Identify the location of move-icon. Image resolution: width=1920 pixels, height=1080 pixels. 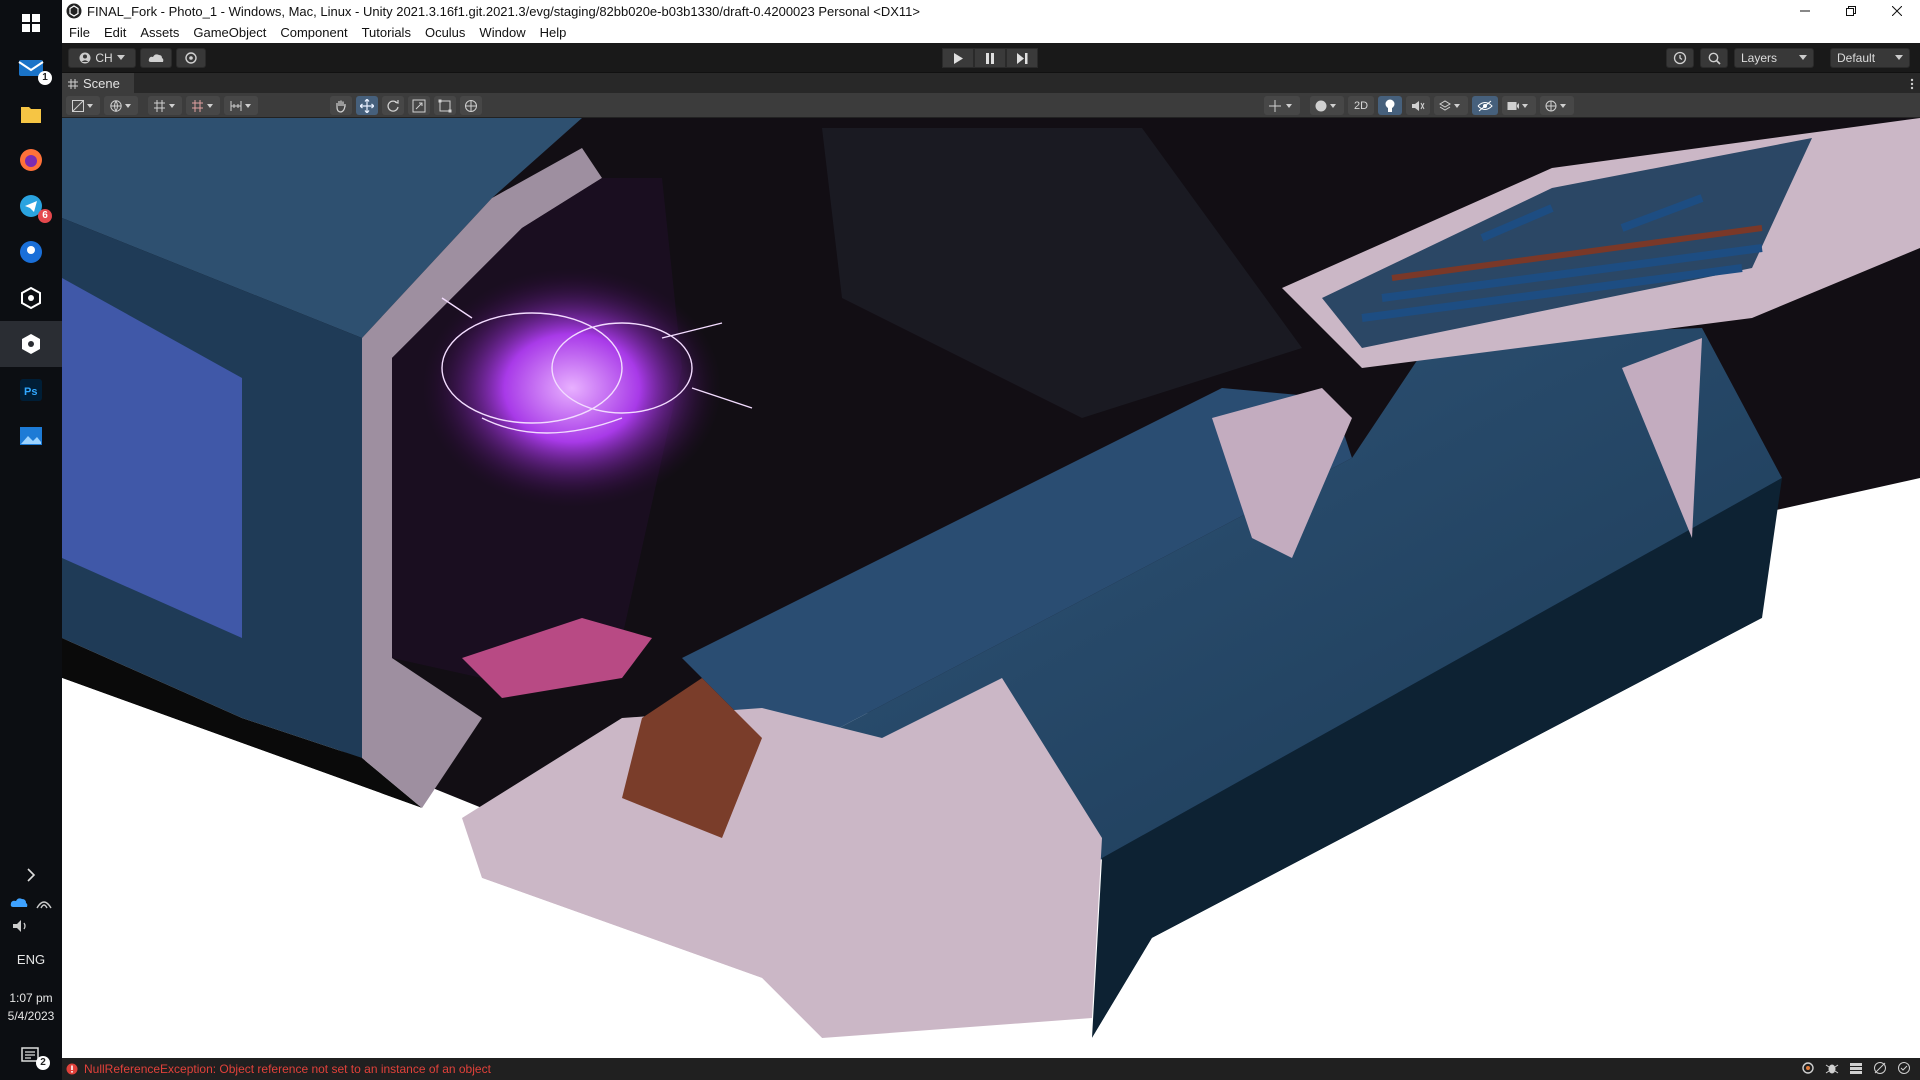
(367, 105).